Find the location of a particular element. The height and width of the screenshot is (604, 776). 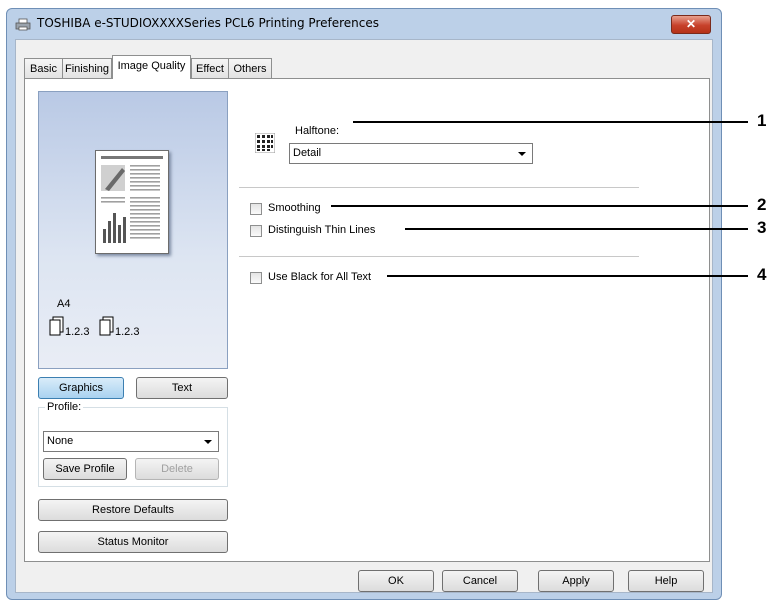

document-preview-icon is located at coordinates (132, 199).